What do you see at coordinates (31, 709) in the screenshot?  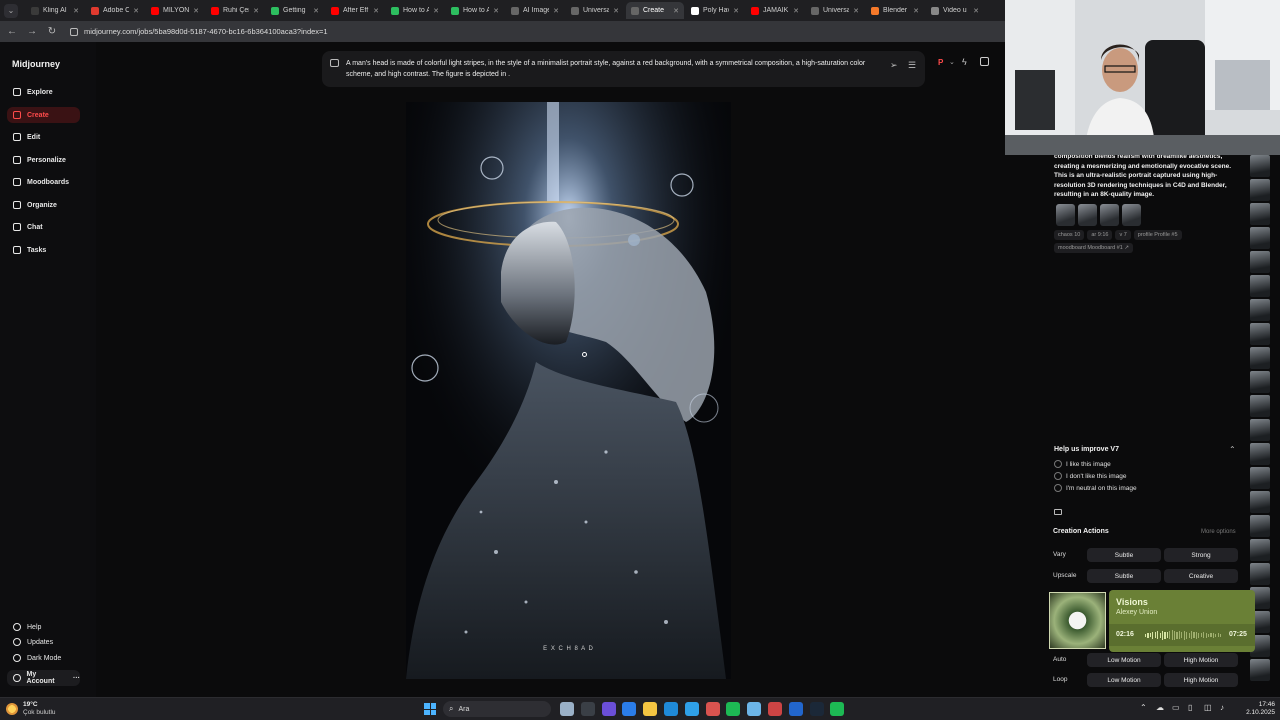 I see `weather-widget: 19°C Çok bulutlu` at bounding box center [31, 709].